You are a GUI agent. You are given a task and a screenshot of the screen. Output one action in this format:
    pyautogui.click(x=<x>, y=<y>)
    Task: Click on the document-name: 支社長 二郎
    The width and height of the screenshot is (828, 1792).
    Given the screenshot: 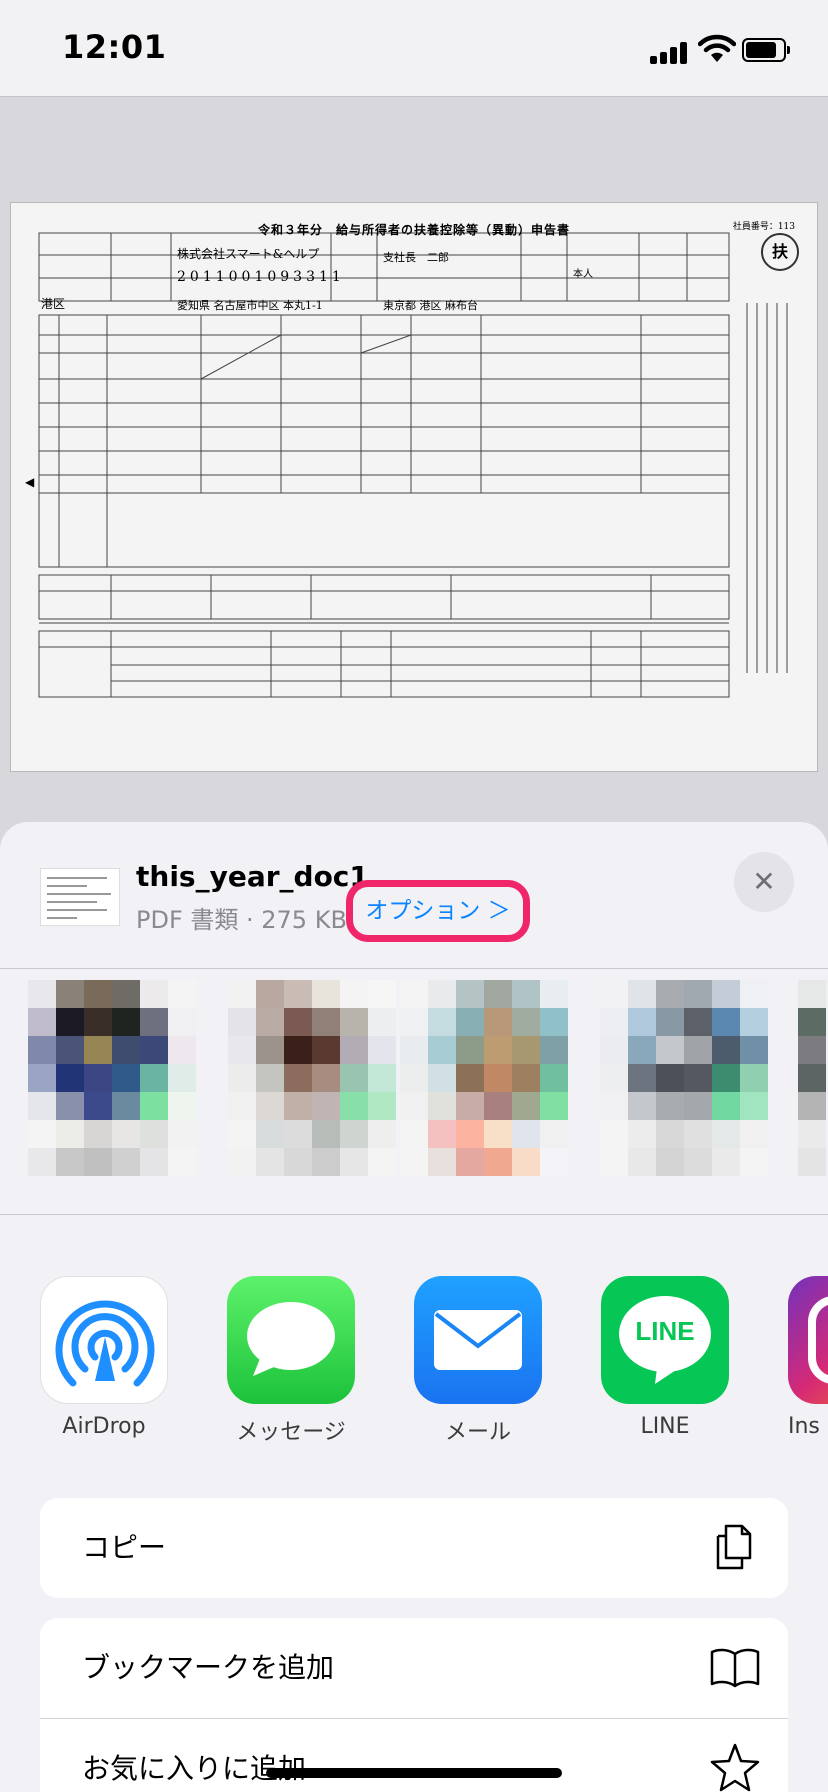 What is the action you would take?
    pyautogui.click(x=416, y=257)
    